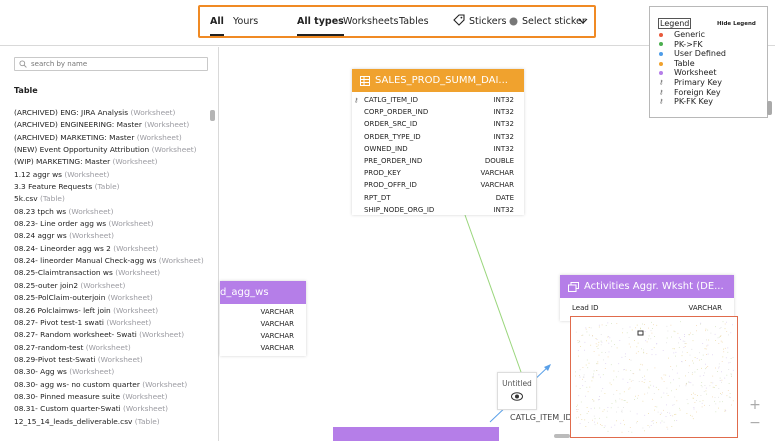 The height and width of the screenshot is (441, 775). Describe the element at coordinates (517, 383) in the screenshot. I see `untitled-label: Untitled` at that location.